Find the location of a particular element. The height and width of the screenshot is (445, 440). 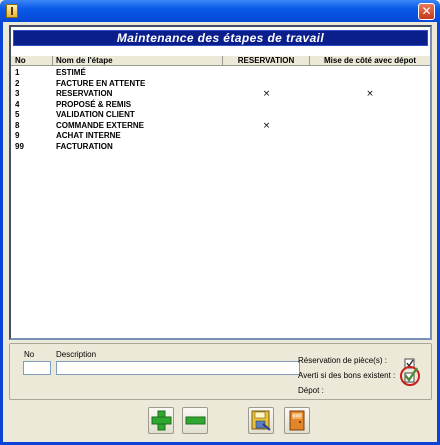

cell-name: FACTURE EN ATTENTE is located at coordinates (101, 83).